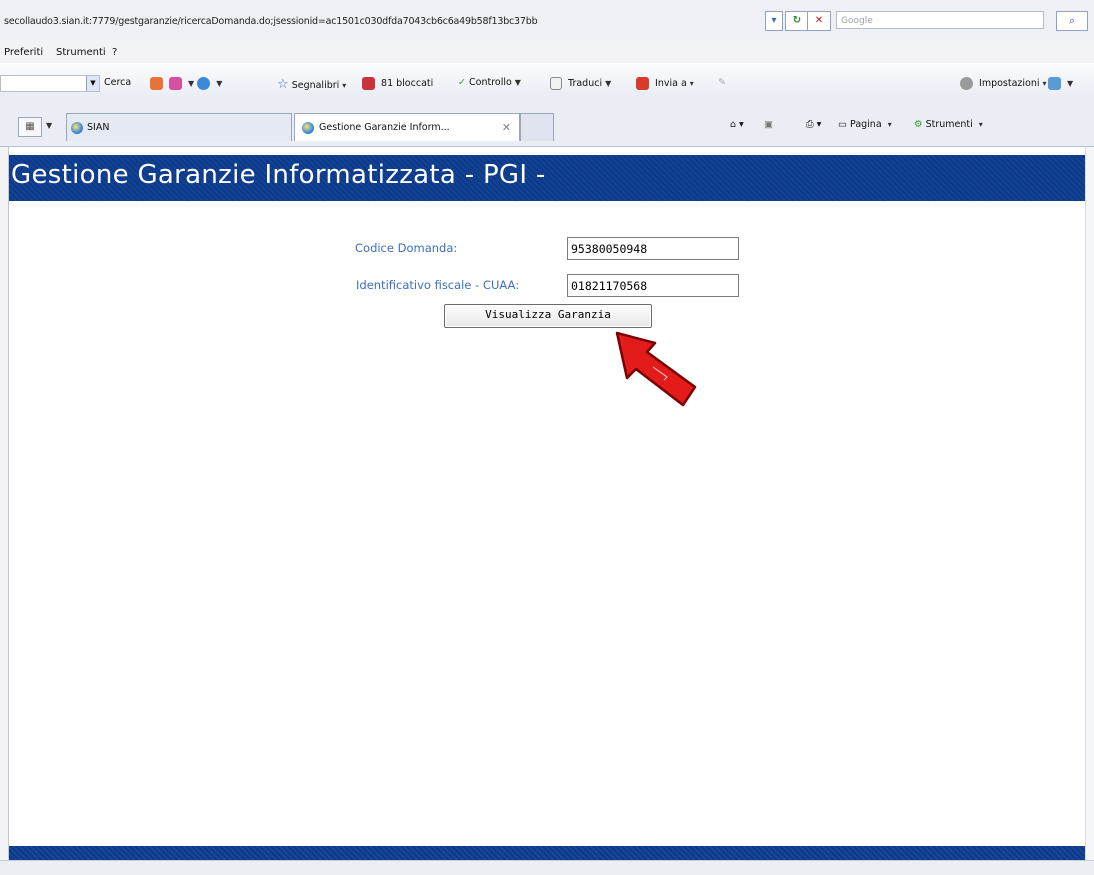 The width and height of the screenshot is (1094, 875). What do you see at coordinates (653, 285) in the screenshot?
I see `cuaa-input` at bounding box center [653, 285].